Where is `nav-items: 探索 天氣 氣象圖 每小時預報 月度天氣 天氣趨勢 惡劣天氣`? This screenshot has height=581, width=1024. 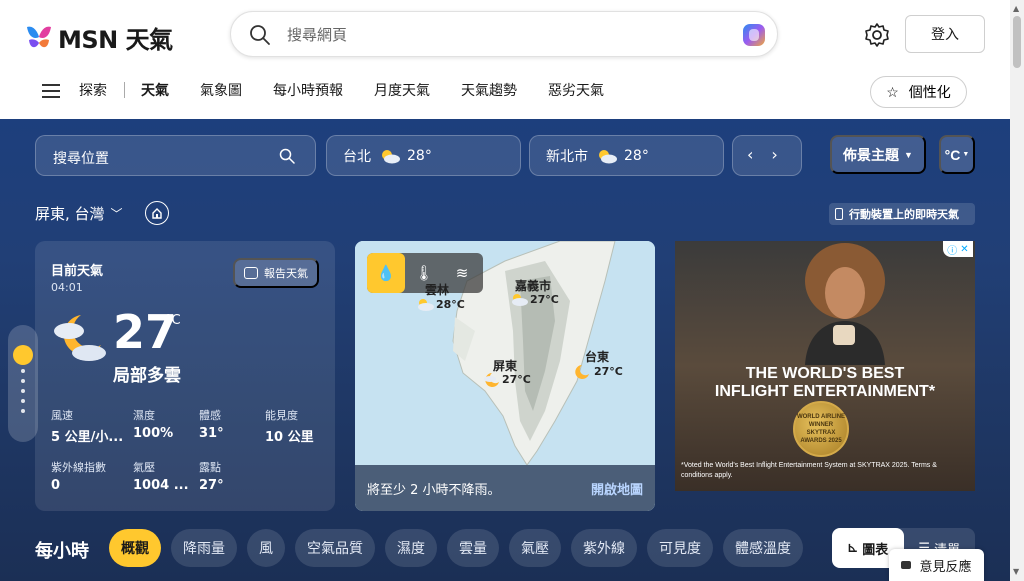
nav-items: 探索 天氣 氣象圖 每小時預報 月度天氣 天氣趨勢 惡劣天氣 is located at coordinates (357, 90).